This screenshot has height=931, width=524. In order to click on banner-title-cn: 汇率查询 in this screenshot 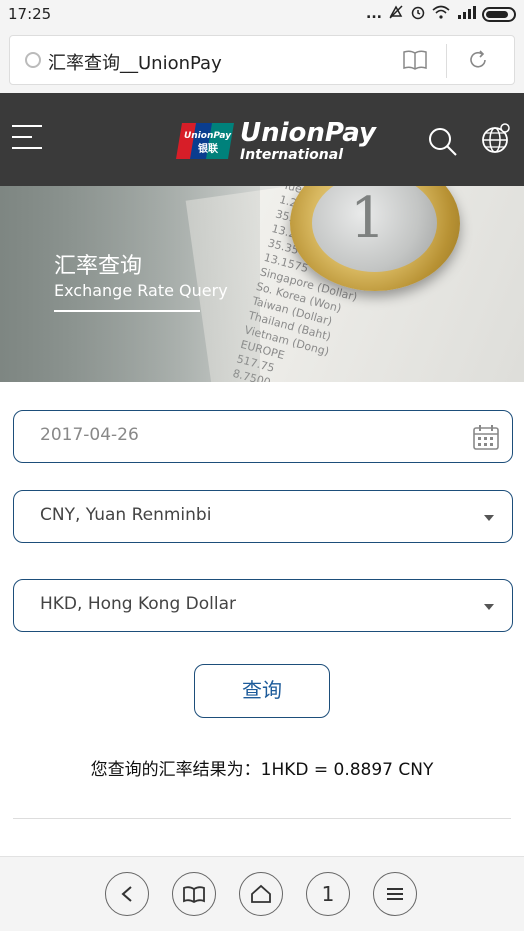, I will do `click(98, 266)`.